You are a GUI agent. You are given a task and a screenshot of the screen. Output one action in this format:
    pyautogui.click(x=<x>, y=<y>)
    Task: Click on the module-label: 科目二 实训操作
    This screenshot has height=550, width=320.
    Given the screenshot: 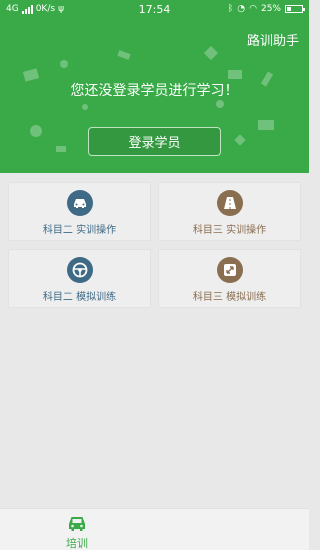 What is the action you would take?
    pyautogui.click(x=79, y=230)
    